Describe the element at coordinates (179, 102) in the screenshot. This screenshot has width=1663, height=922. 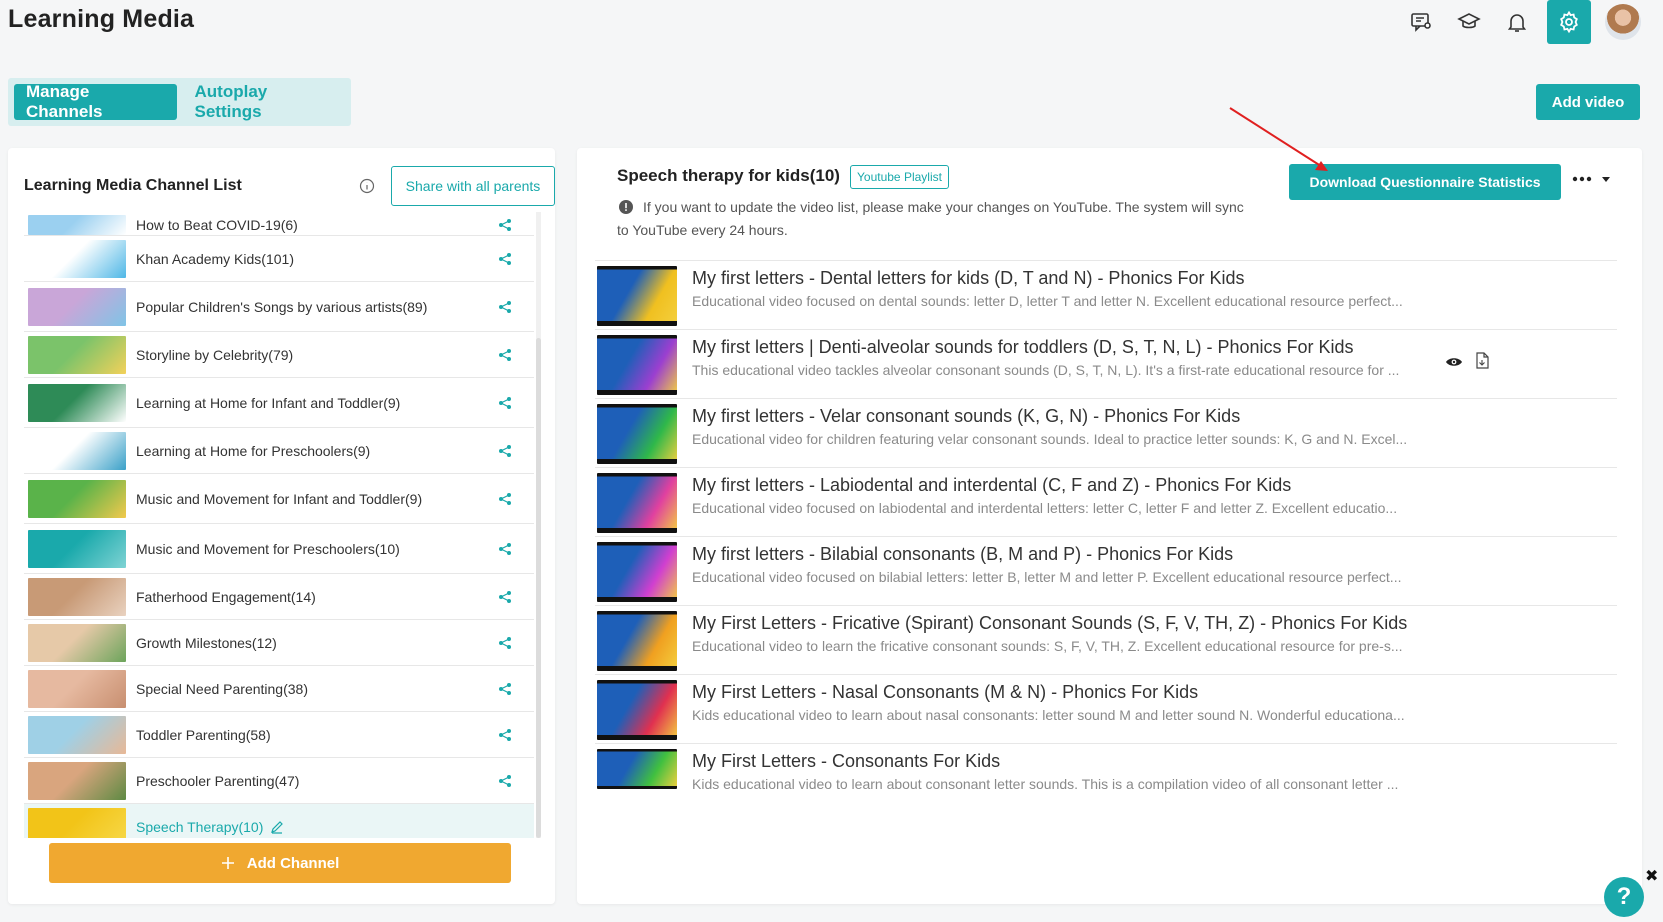
I see `view-tabs: Manage Channels Autoplay Settings` at that location.